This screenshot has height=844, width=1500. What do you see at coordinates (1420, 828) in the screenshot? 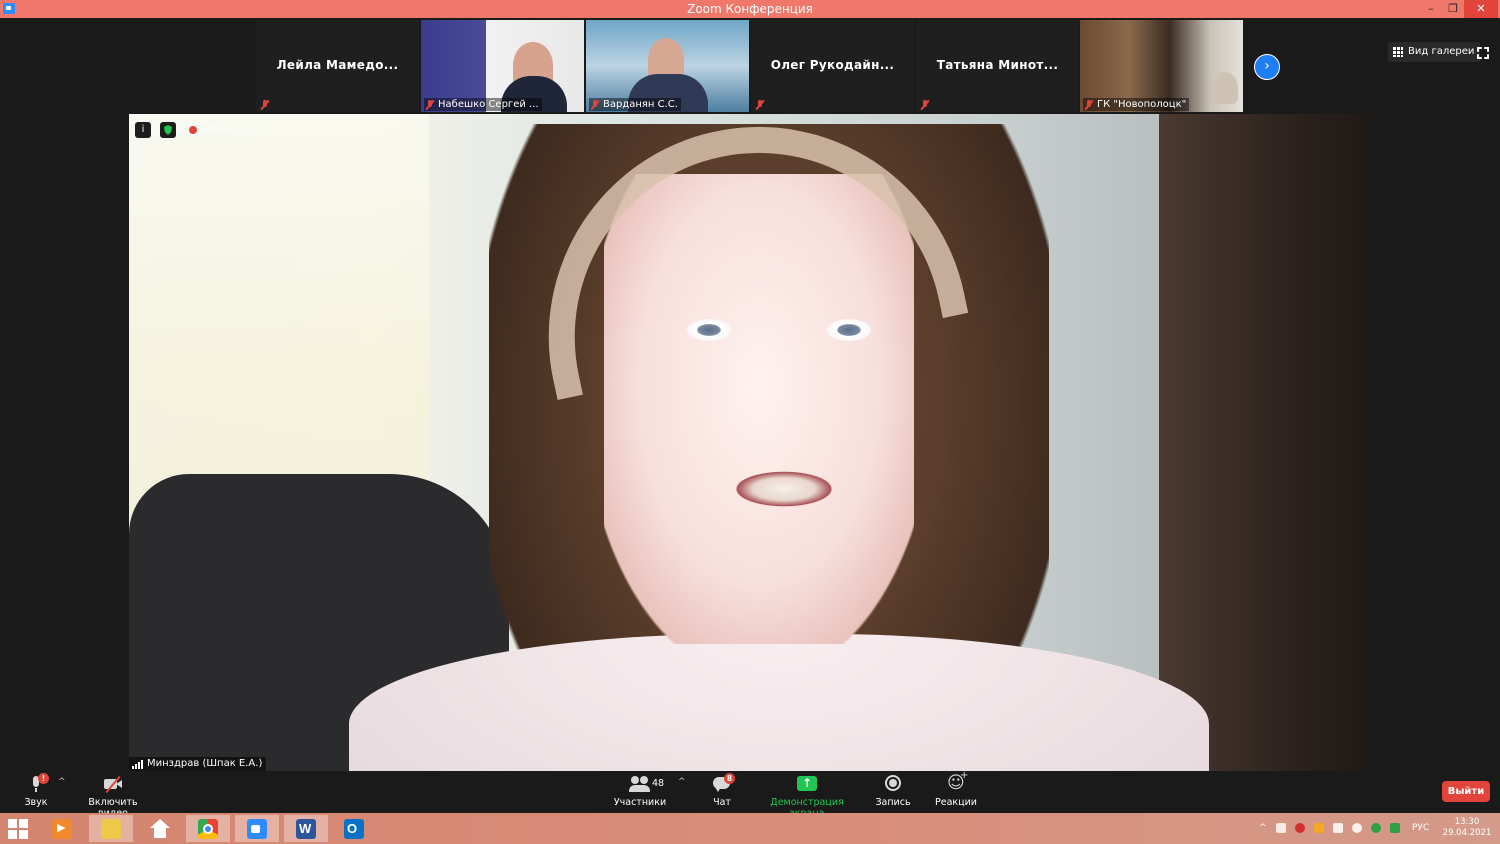
I see `input-language: РУС` at bounding box center [1420, 828].